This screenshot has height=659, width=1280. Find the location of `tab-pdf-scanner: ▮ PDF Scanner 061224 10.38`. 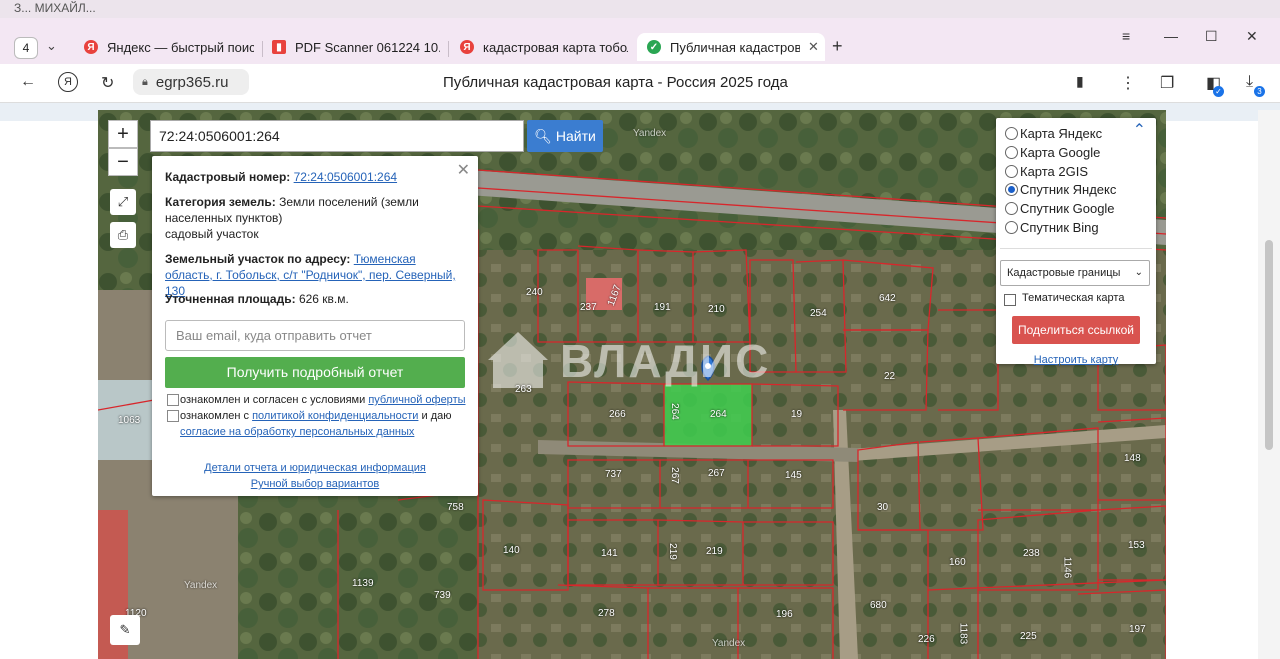

tab-pdf-scanner: ▮ PDF Scanner 061224 10.38 is located at coordinates (356, 47).